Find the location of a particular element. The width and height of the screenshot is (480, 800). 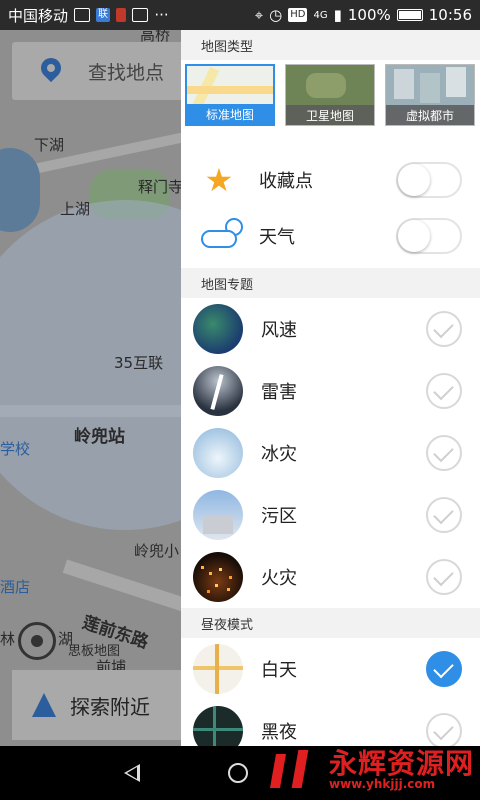

map-type-label: 标准地图 is located at coordinates (230, 114).